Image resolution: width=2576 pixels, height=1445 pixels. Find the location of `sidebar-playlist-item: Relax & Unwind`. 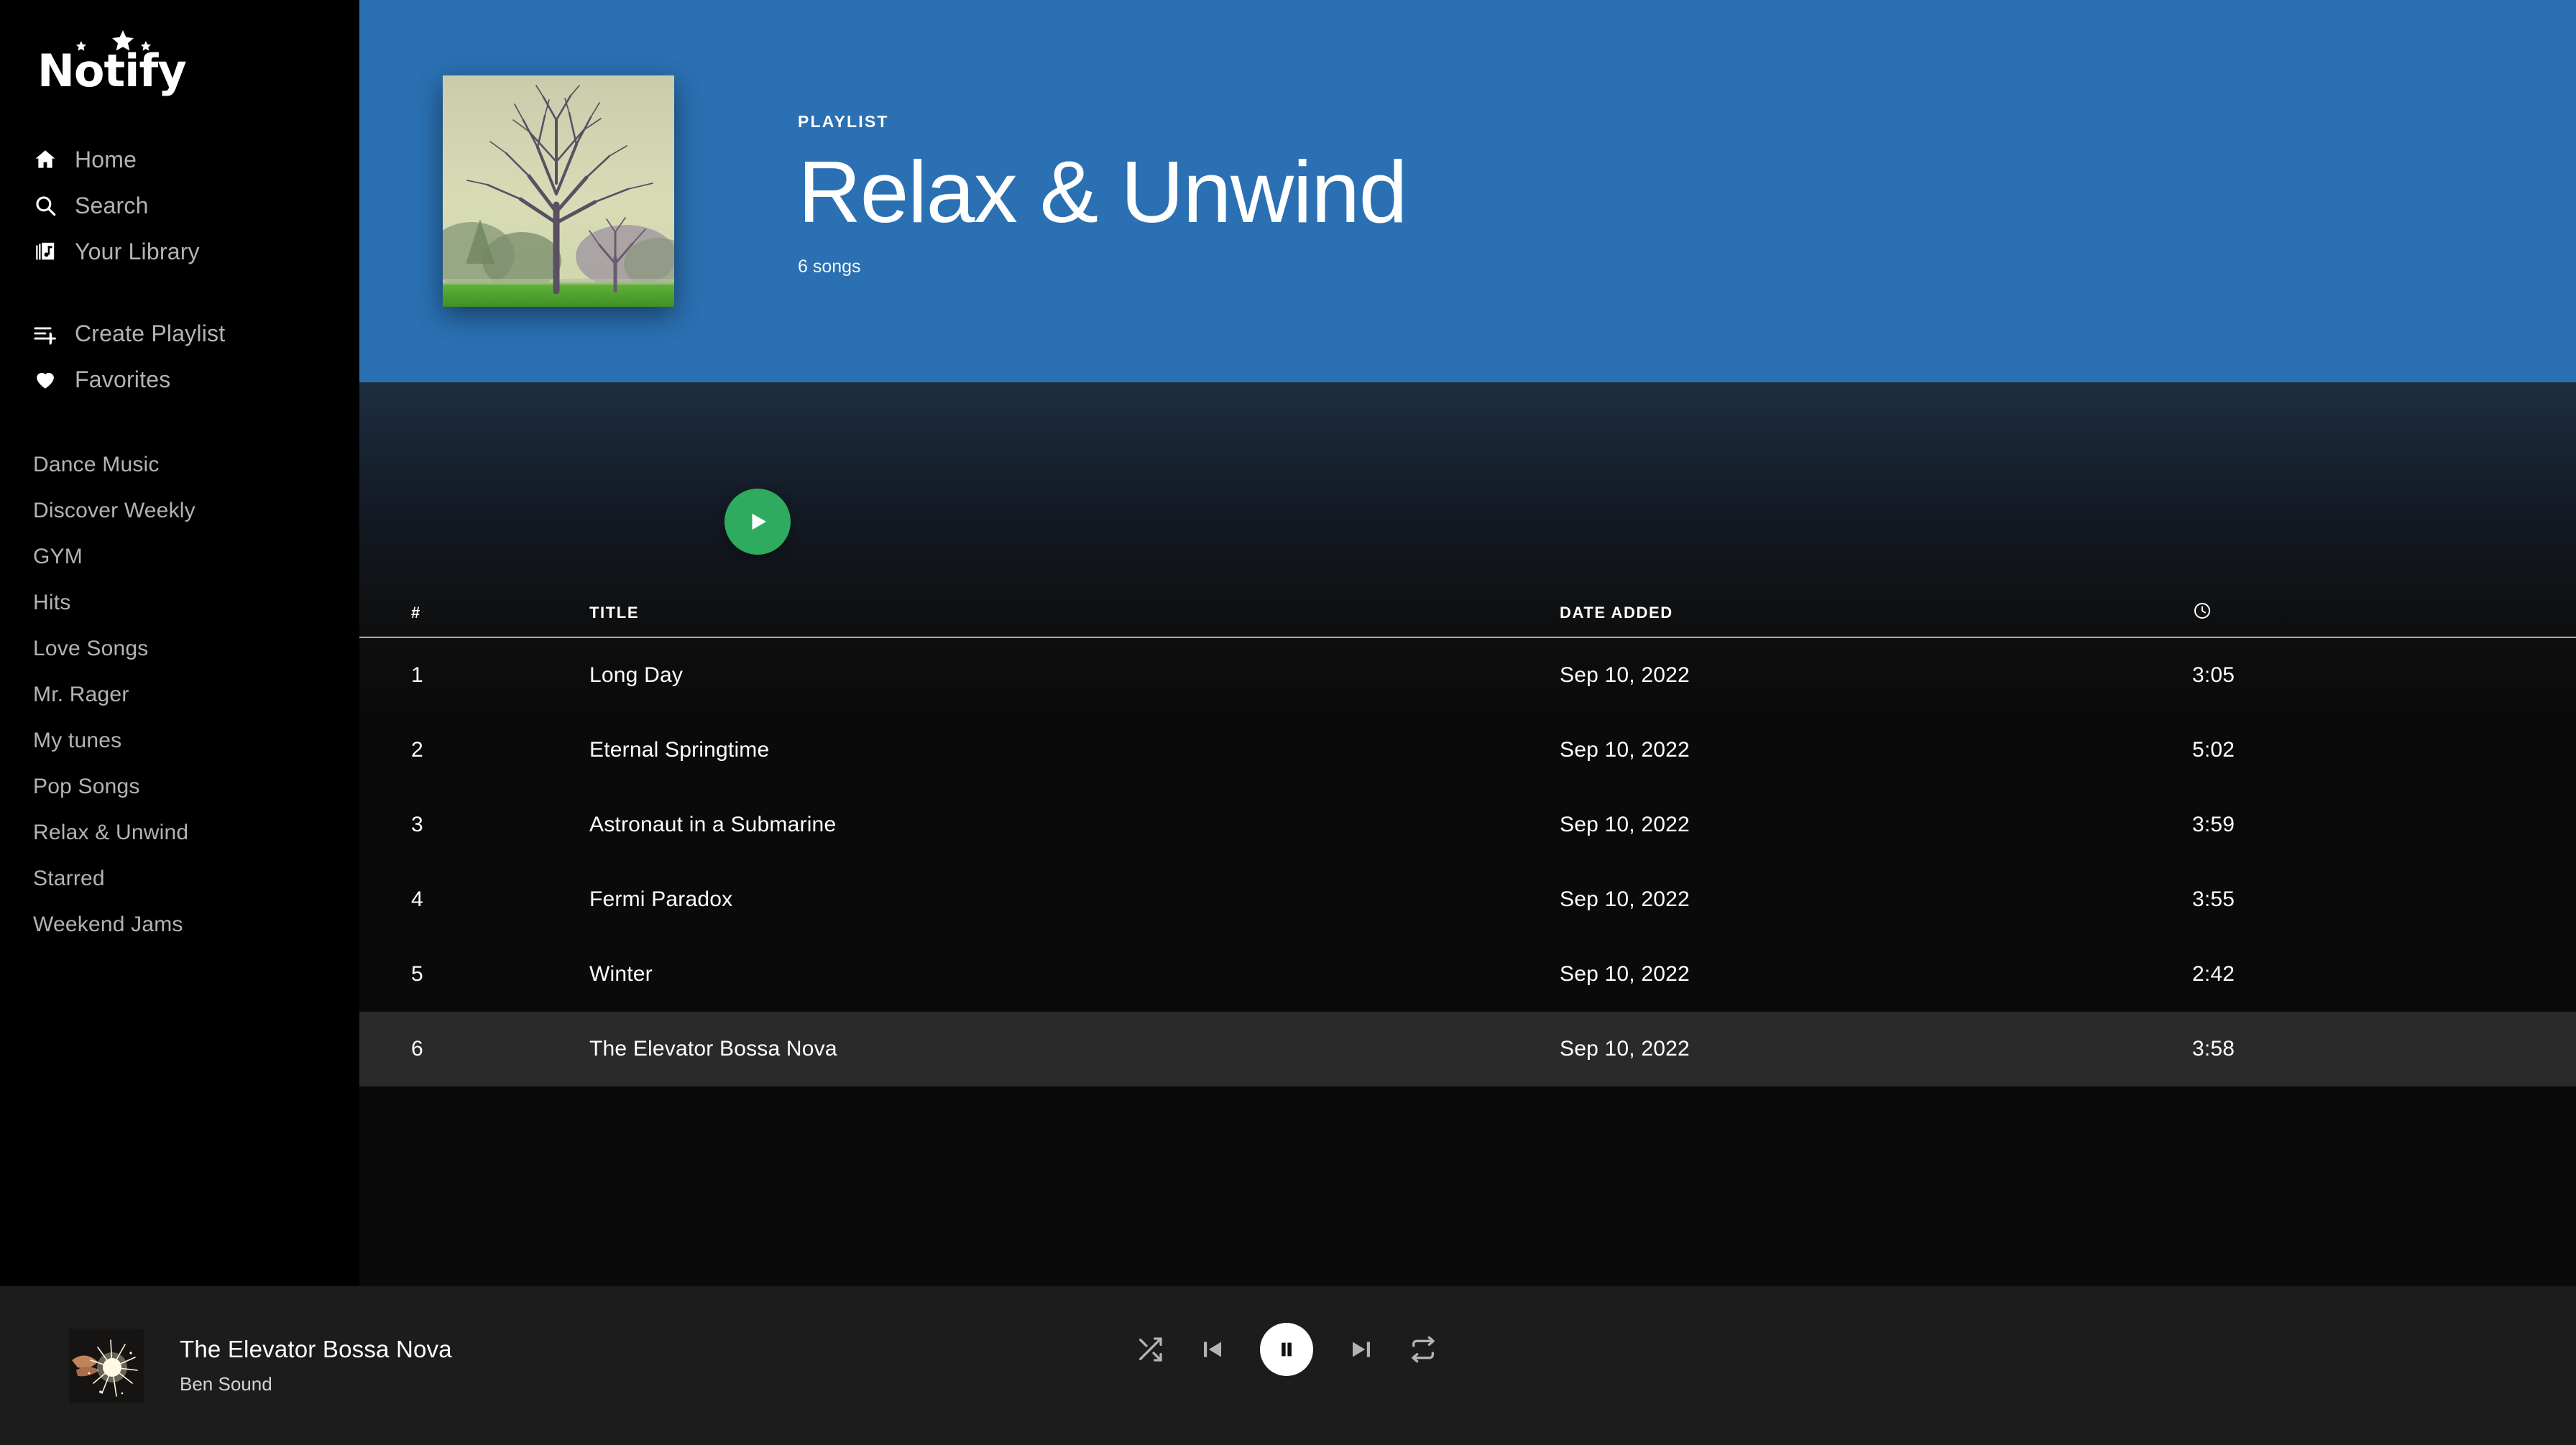

sidebar-playlist-item: Relax & Unwind is located at coordinates (179, 833).